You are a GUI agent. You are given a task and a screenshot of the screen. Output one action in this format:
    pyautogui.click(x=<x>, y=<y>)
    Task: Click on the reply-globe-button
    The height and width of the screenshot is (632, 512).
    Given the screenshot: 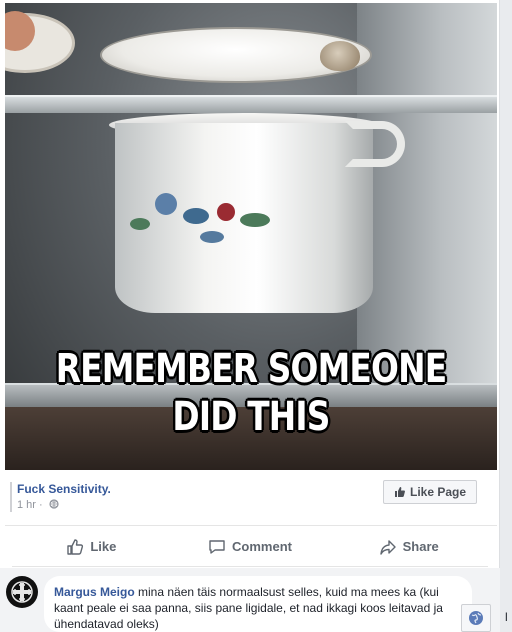 What is the action you would take?
    pyautogui.click(x=476, y=618)
    